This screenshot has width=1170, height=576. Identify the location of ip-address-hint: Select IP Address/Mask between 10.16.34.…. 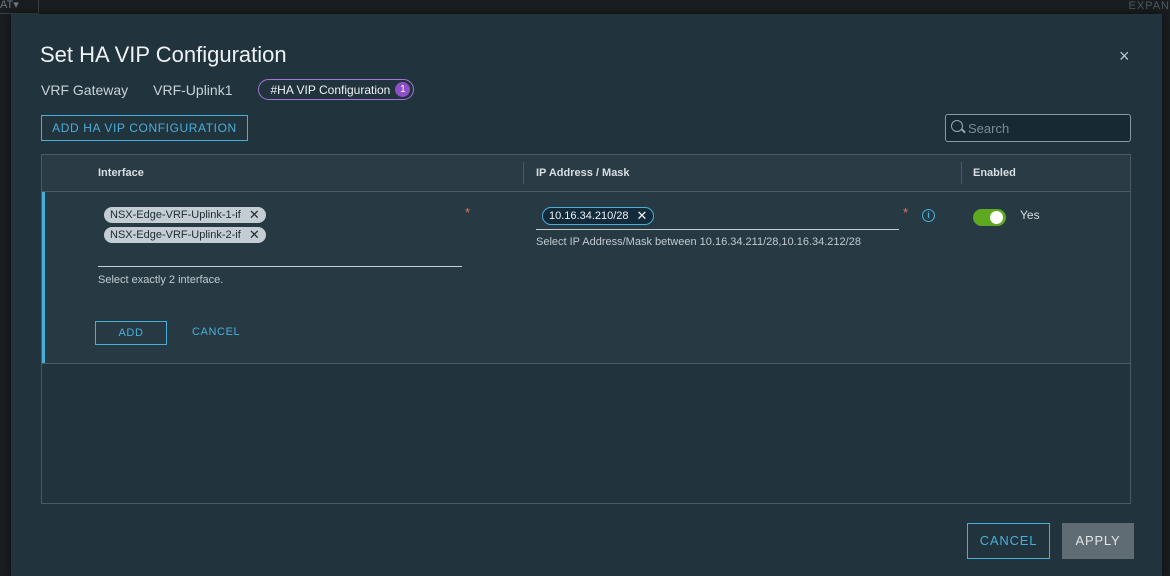
(698, 242).